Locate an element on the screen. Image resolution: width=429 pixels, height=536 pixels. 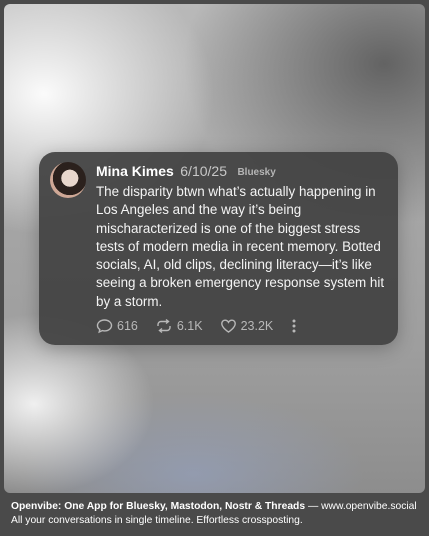
post-actions: 616 6.1K 23.2K is located at coordinates (197, 326).